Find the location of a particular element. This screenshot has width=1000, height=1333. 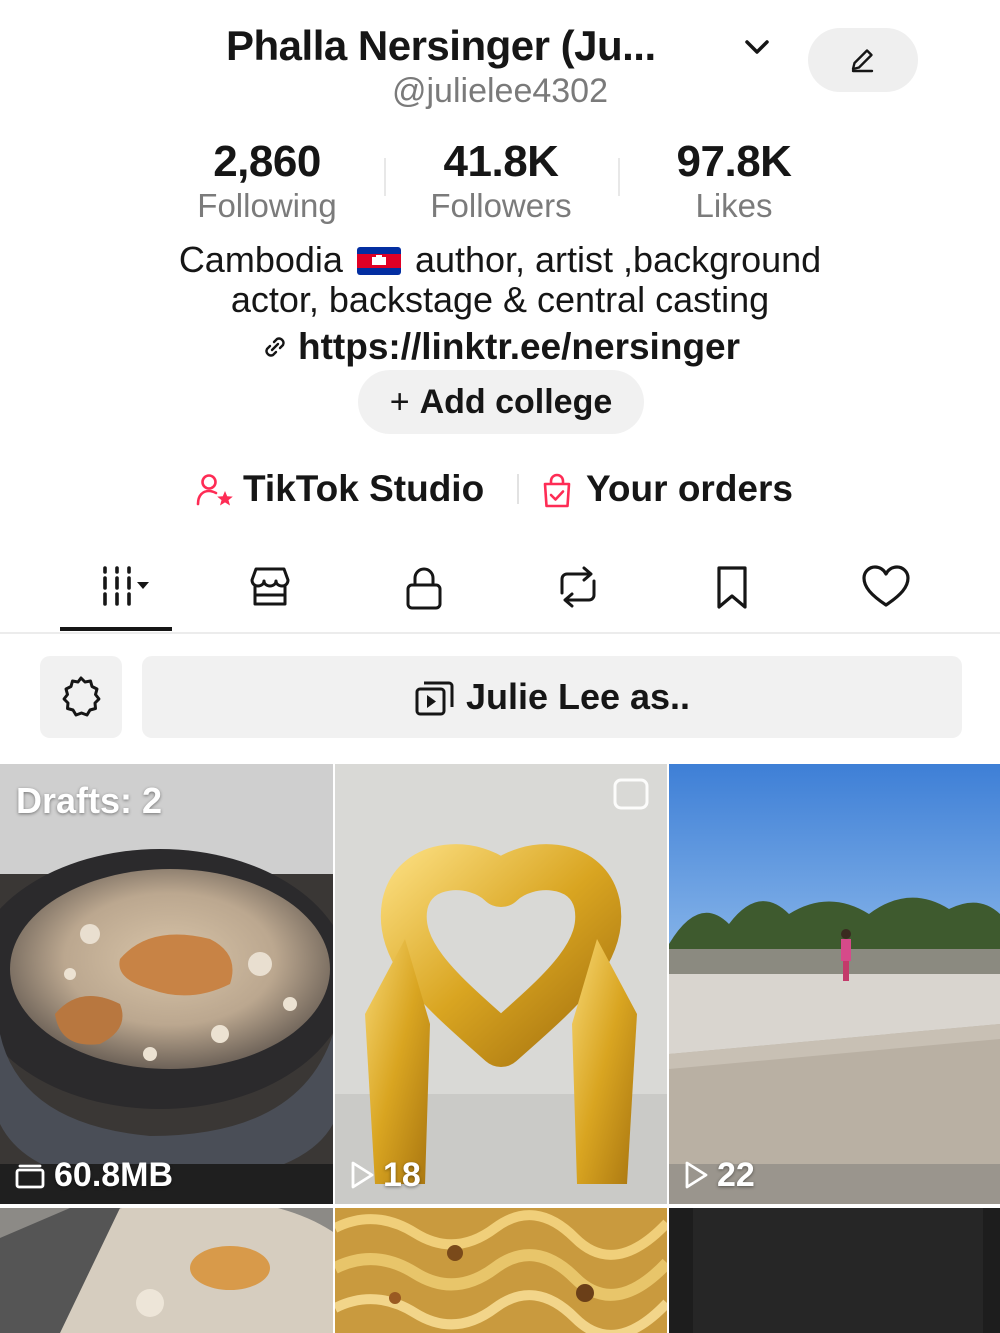

heart-icon is located at coordinates (886, 586).